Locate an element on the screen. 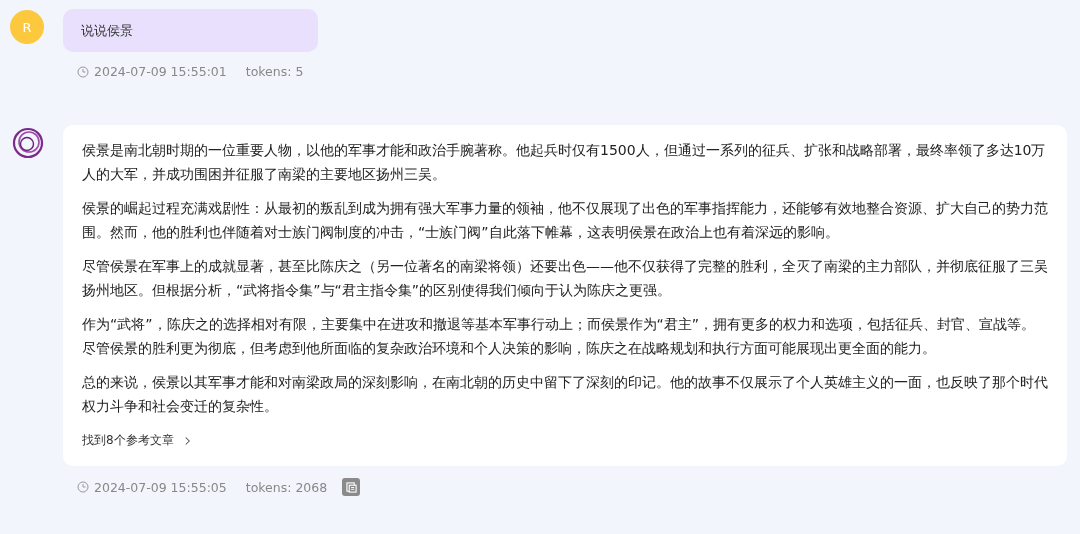 The width and height of the screenshot is (1080, 534). user-avatar: R is located at coordinates (27, 27).